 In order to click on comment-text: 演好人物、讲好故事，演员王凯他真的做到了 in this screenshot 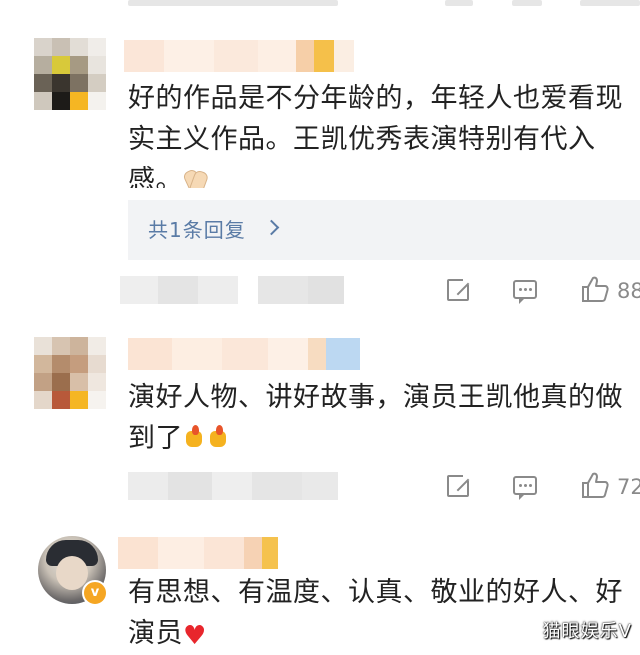, I will do `click(375, 418)`.